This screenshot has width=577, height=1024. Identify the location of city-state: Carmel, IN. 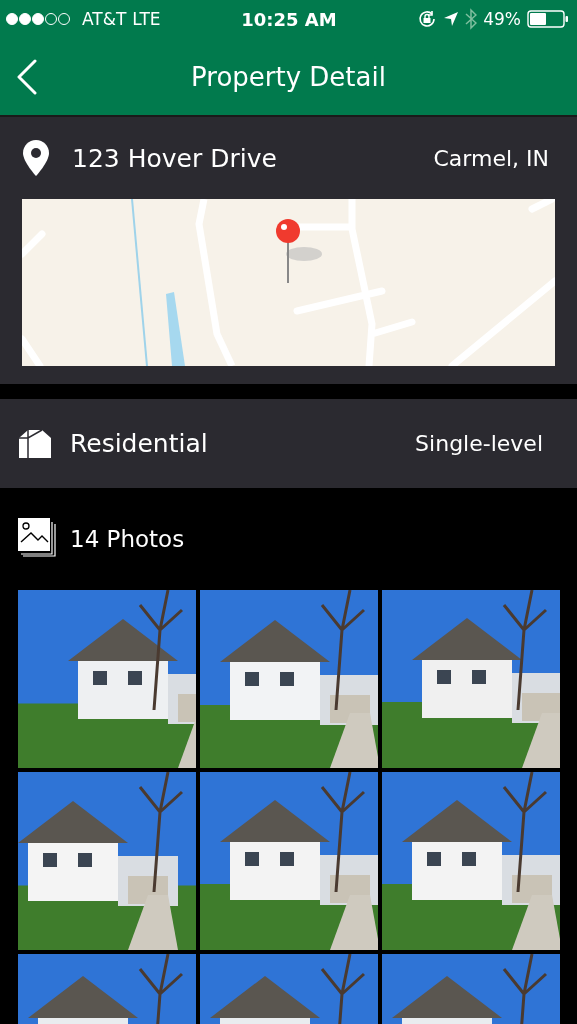
(491, 158).